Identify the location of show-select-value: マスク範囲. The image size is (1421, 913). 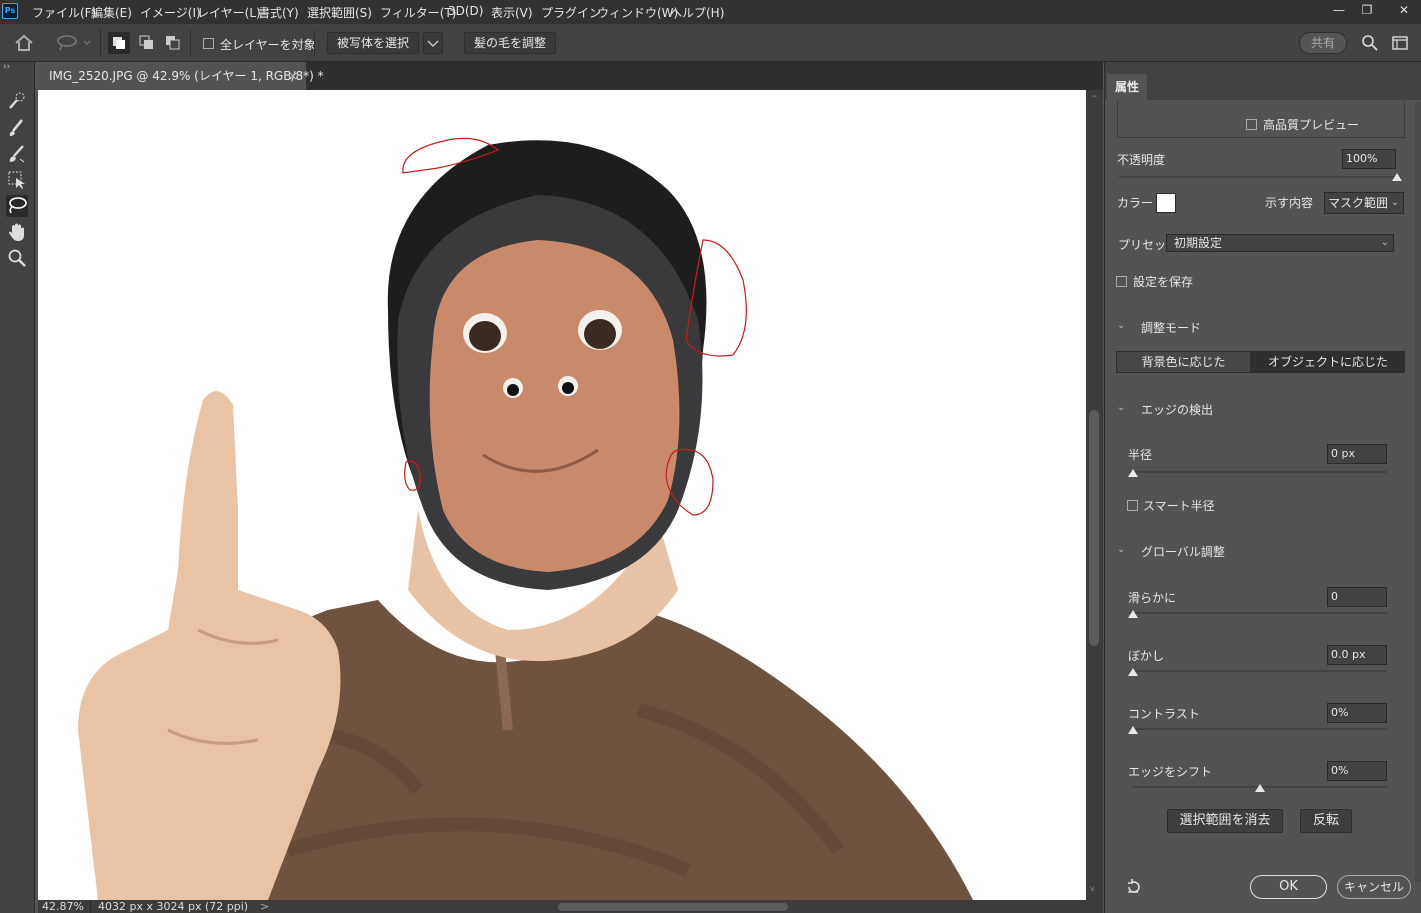
(1358, 203).